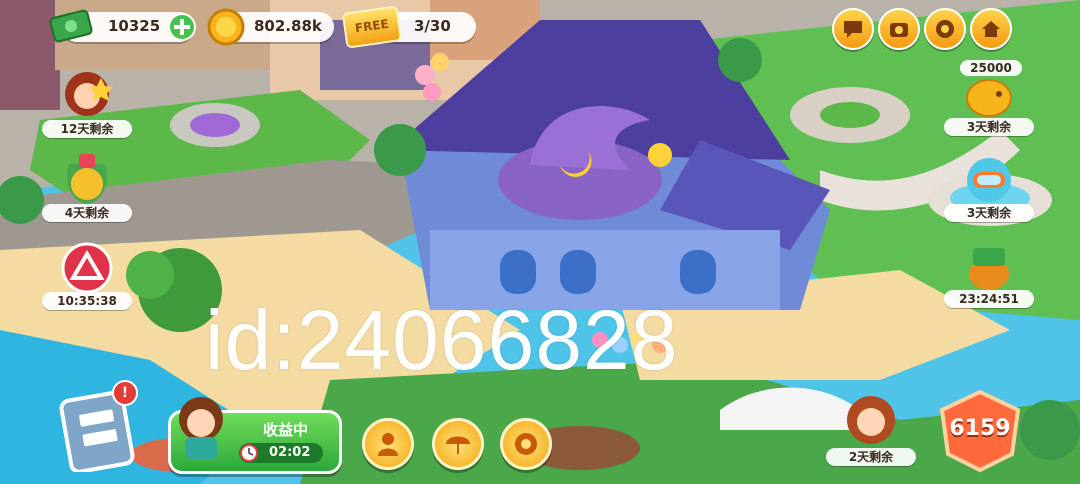 This screenshot has height=484, width=1080. What do you see at coordinates (87, 129) in the screenshot?
I see `event-chef-girl-timer: 12天剩余` at bounding box center [87, 129].